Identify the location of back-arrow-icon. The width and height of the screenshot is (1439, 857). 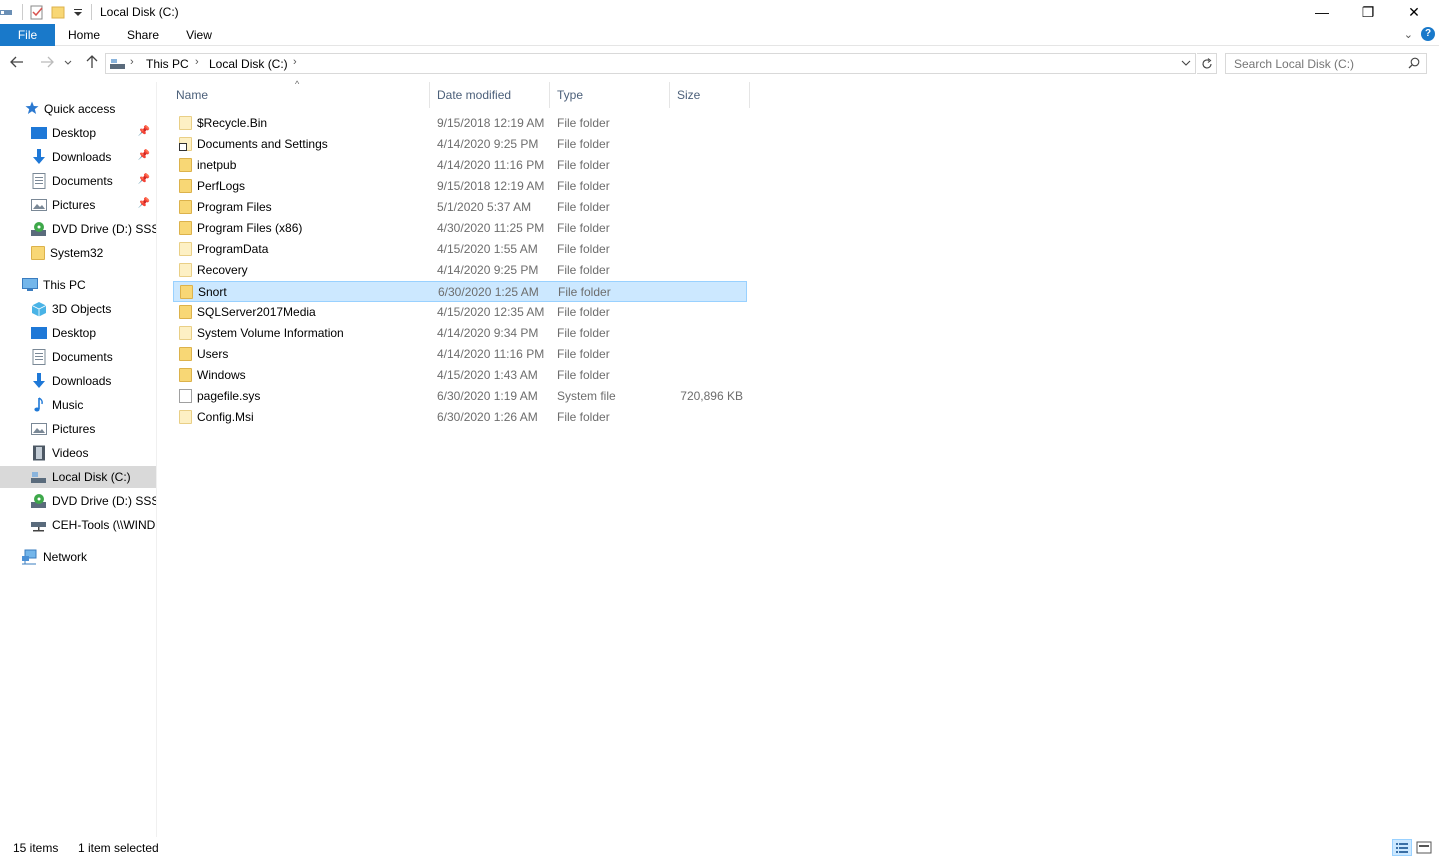
(17, 63).